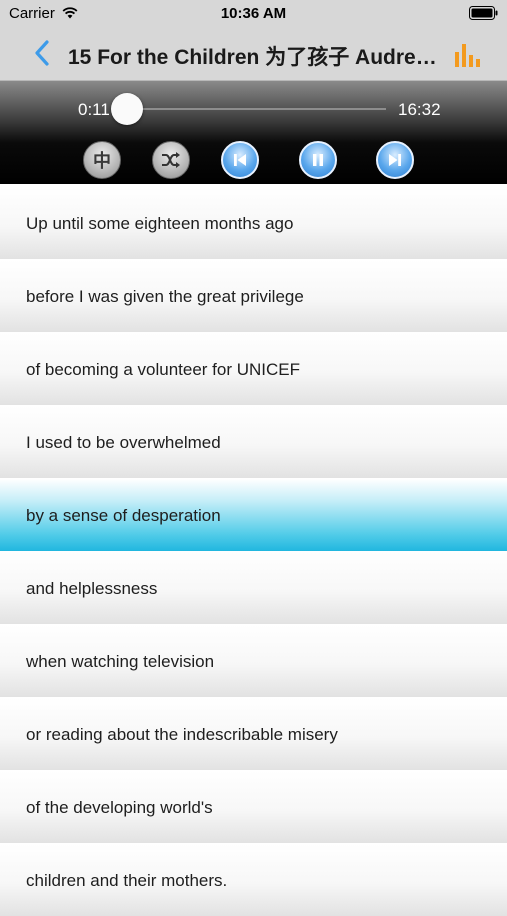 The height and width of the screenshot is (916, 507). Describe the element at coordinates (253, 660) in the screenshot. I see `lyric-row: when watching television` at that location.